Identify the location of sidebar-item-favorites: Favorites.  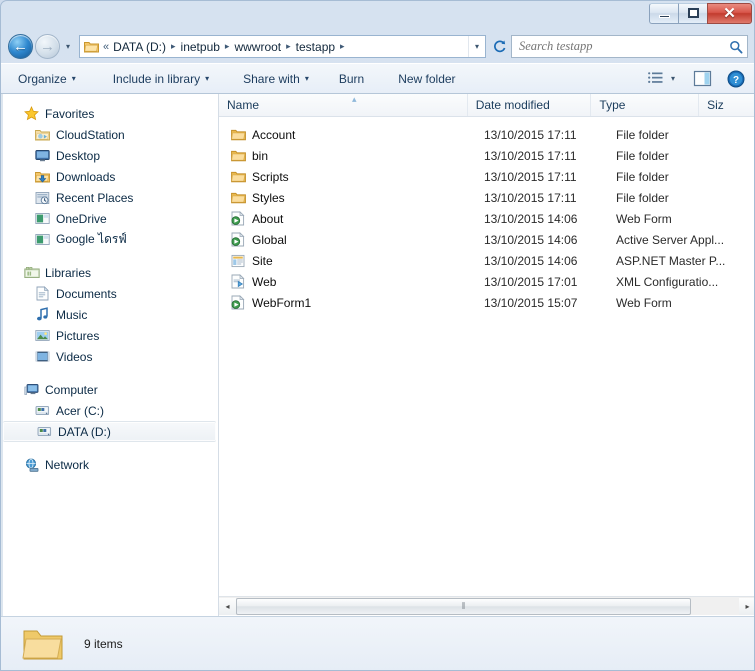
(109, 113).